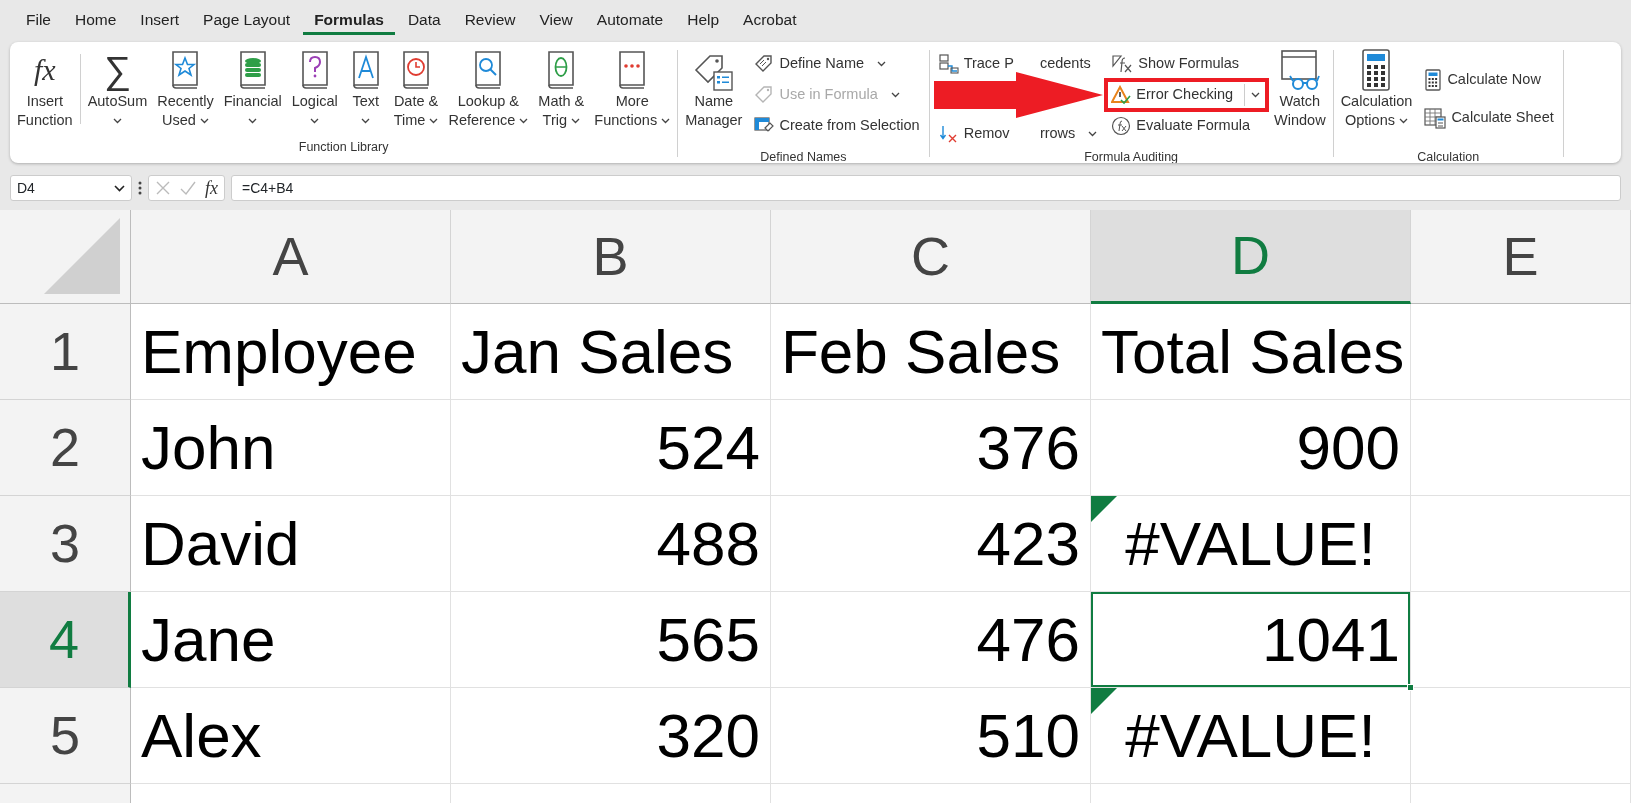  Describe the element at coordinates (611, 544) in the screenshot. I see `table-cell: 488` at that location.